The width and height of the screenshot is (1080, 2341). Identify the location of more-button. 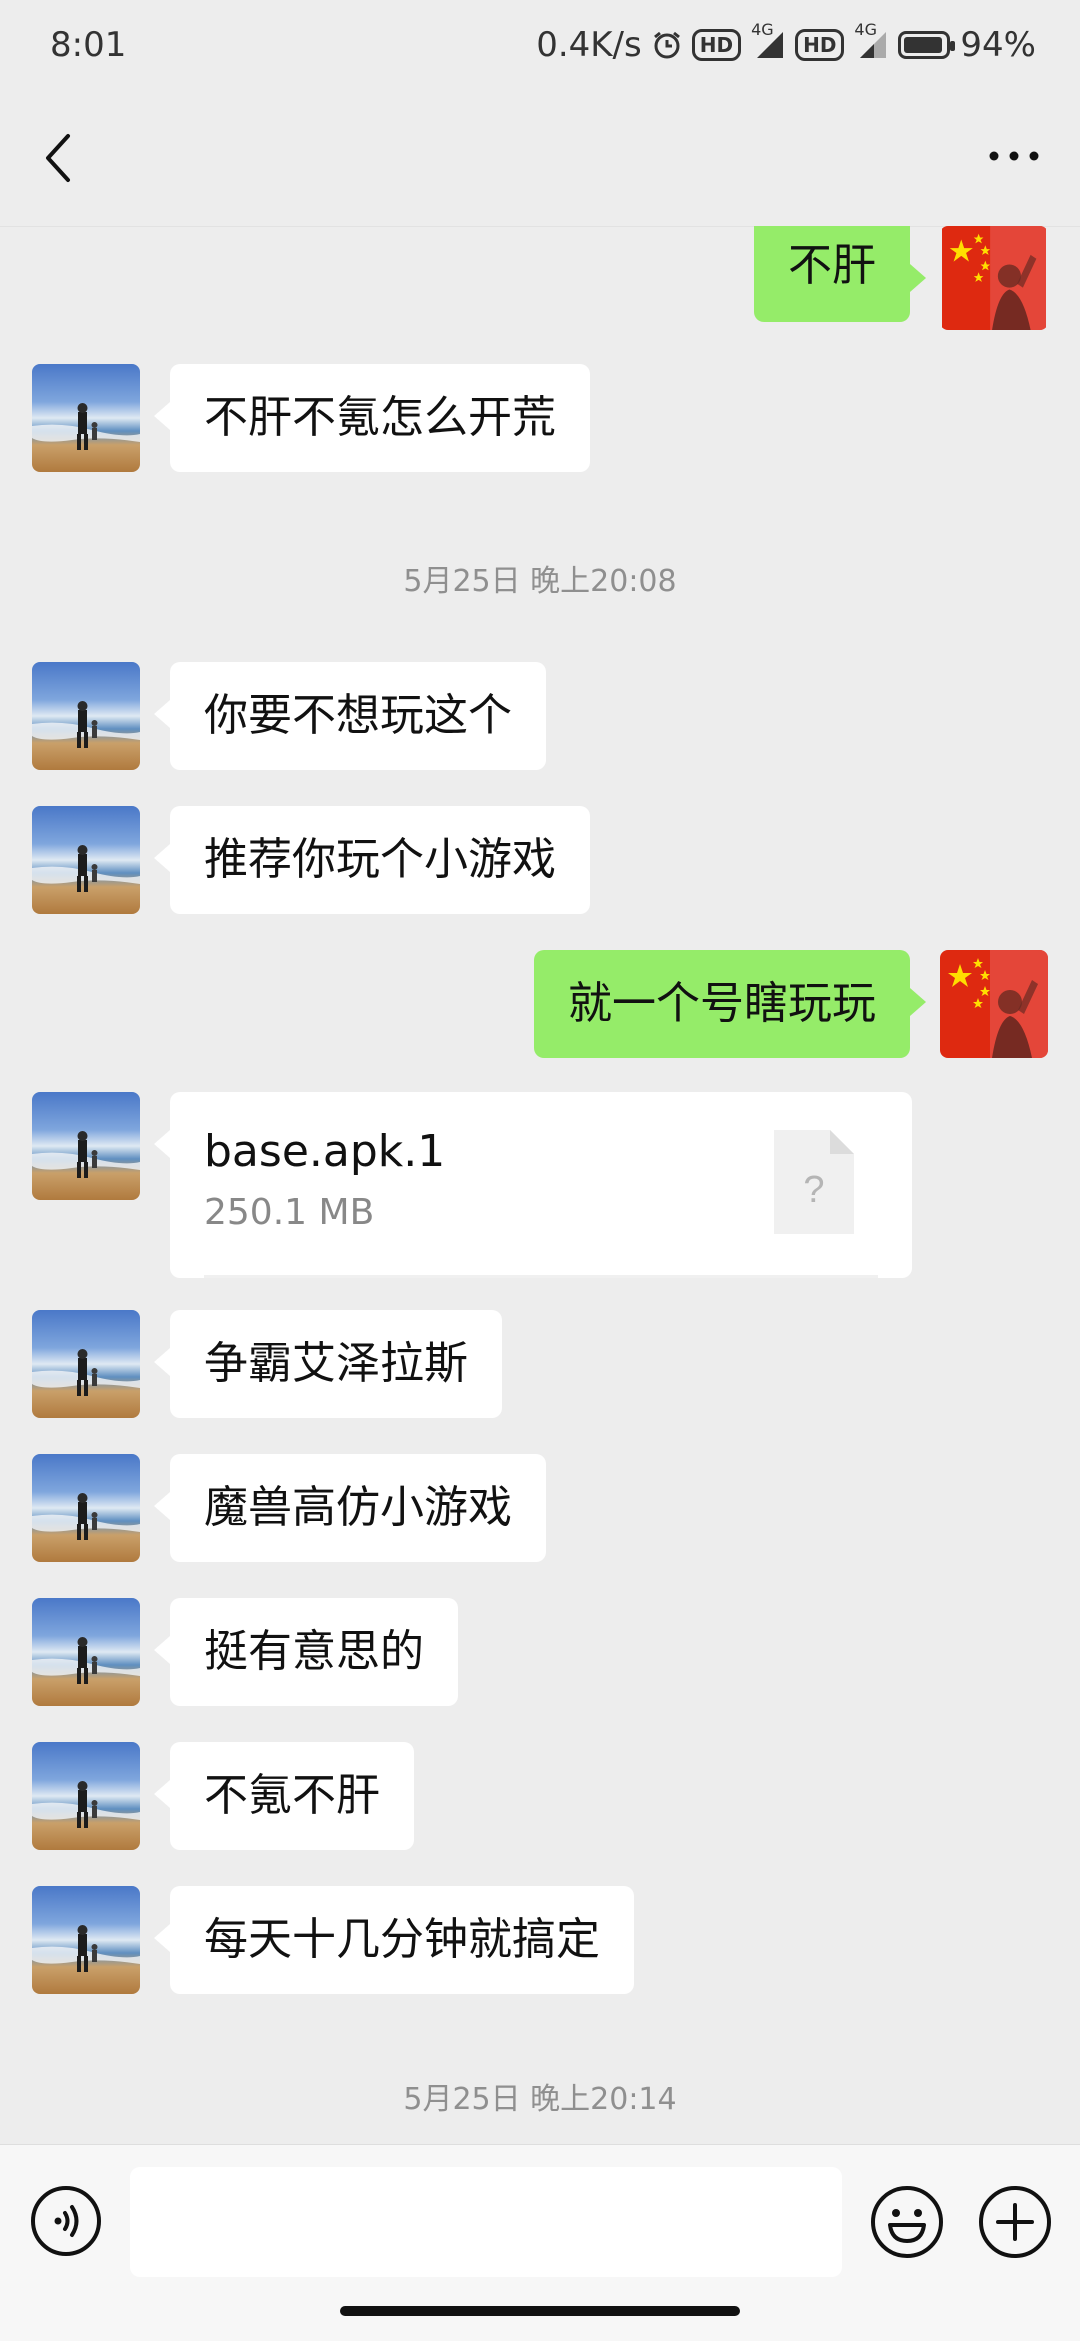
(1014, 156).